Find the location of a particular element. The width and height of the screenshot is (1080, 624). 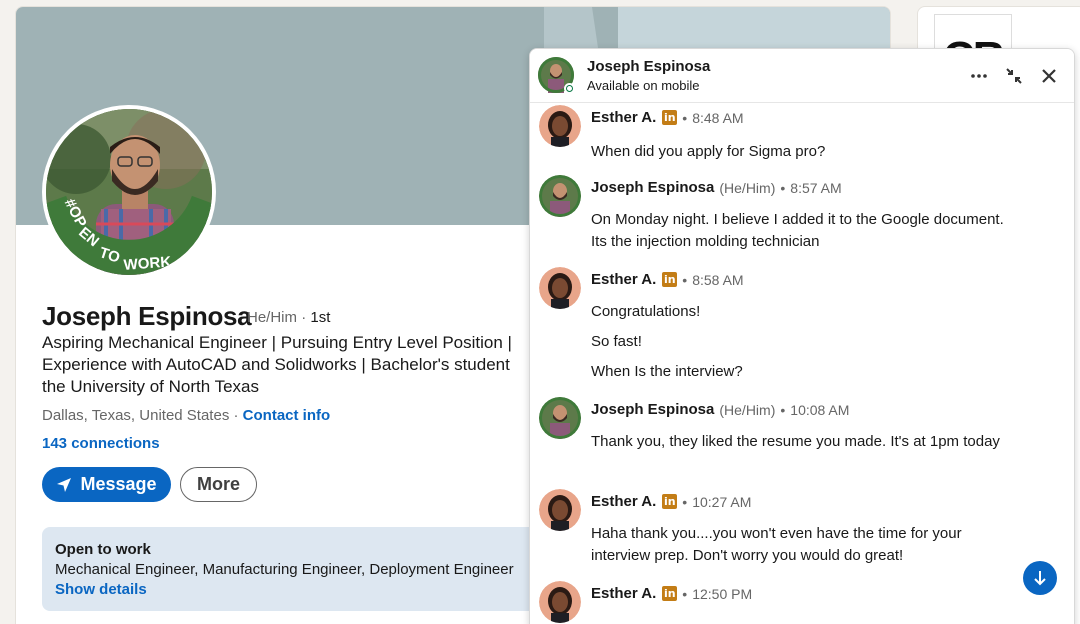

minimize-icon is located at coordinates (1014, 76).